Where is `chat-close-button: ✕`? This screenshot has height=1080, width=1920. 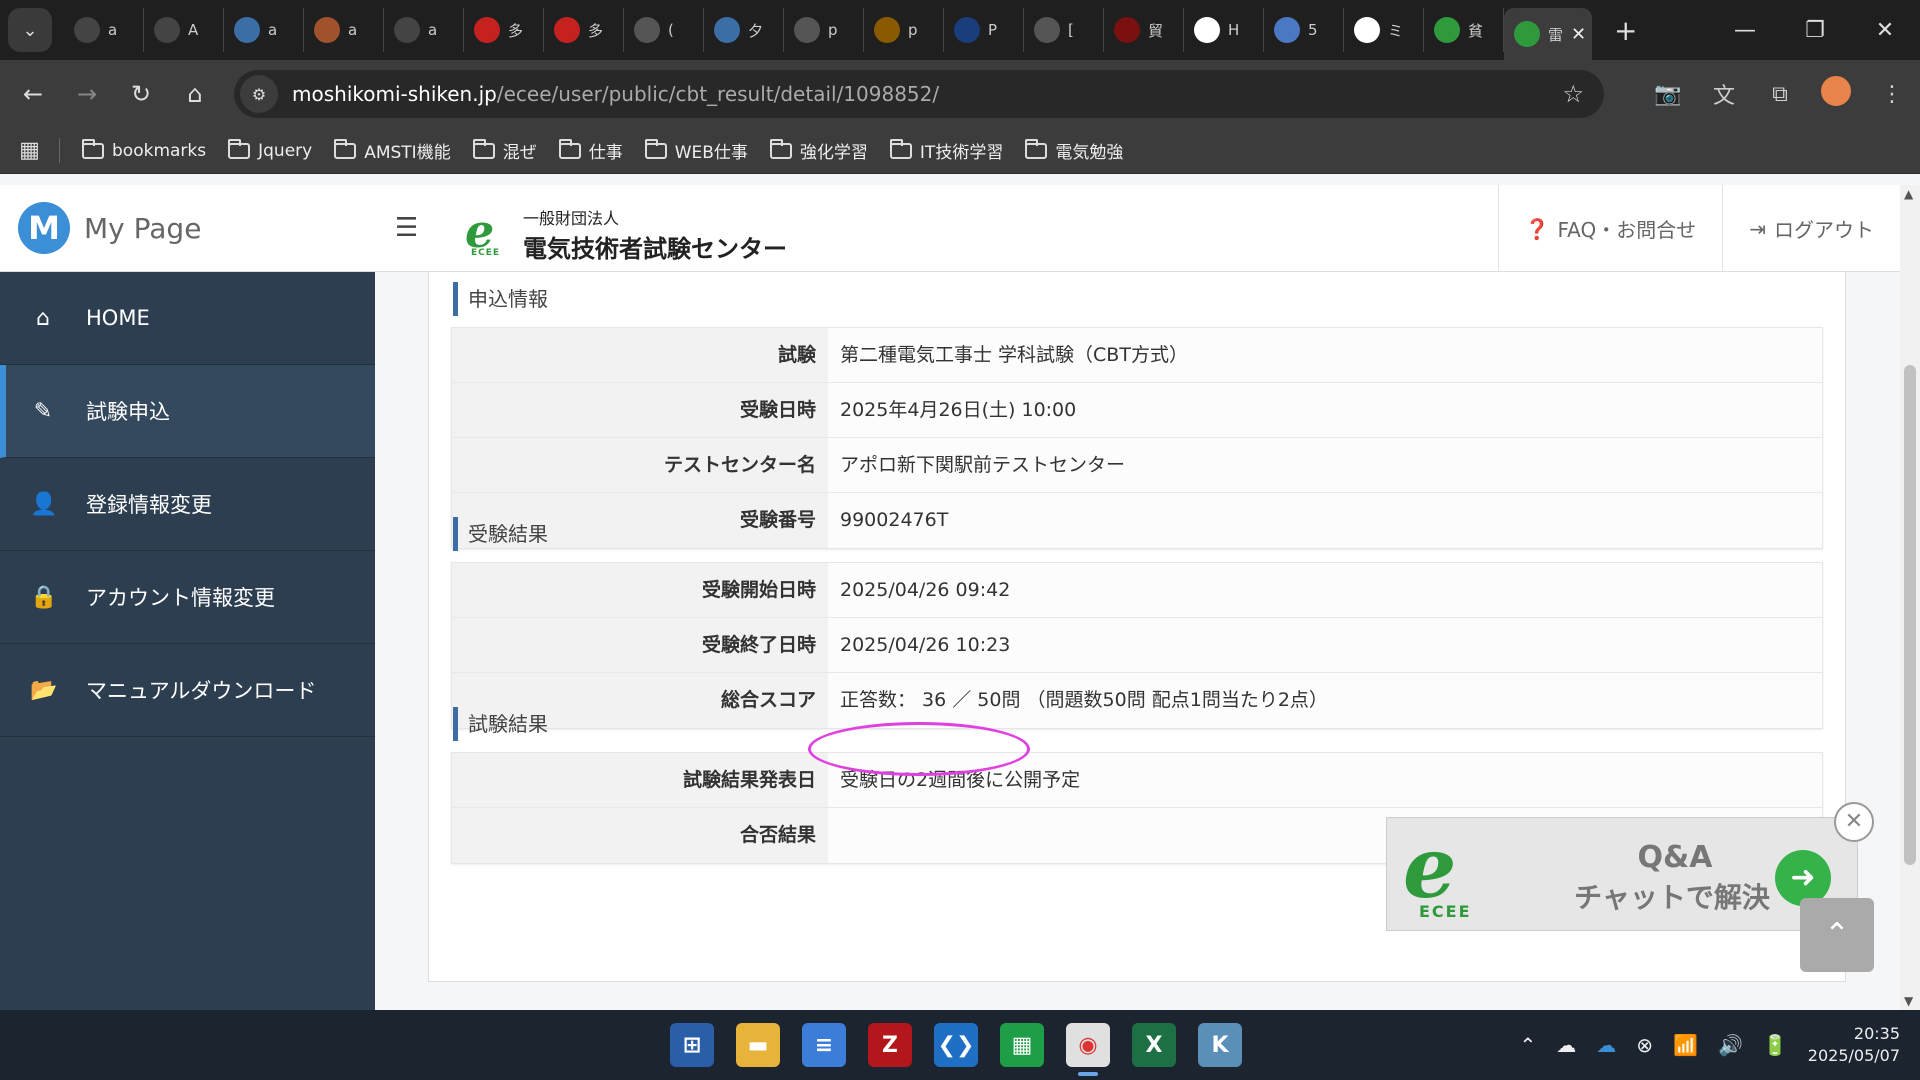 chat-close-button: ✕ is located at coordinates (1854, 822).